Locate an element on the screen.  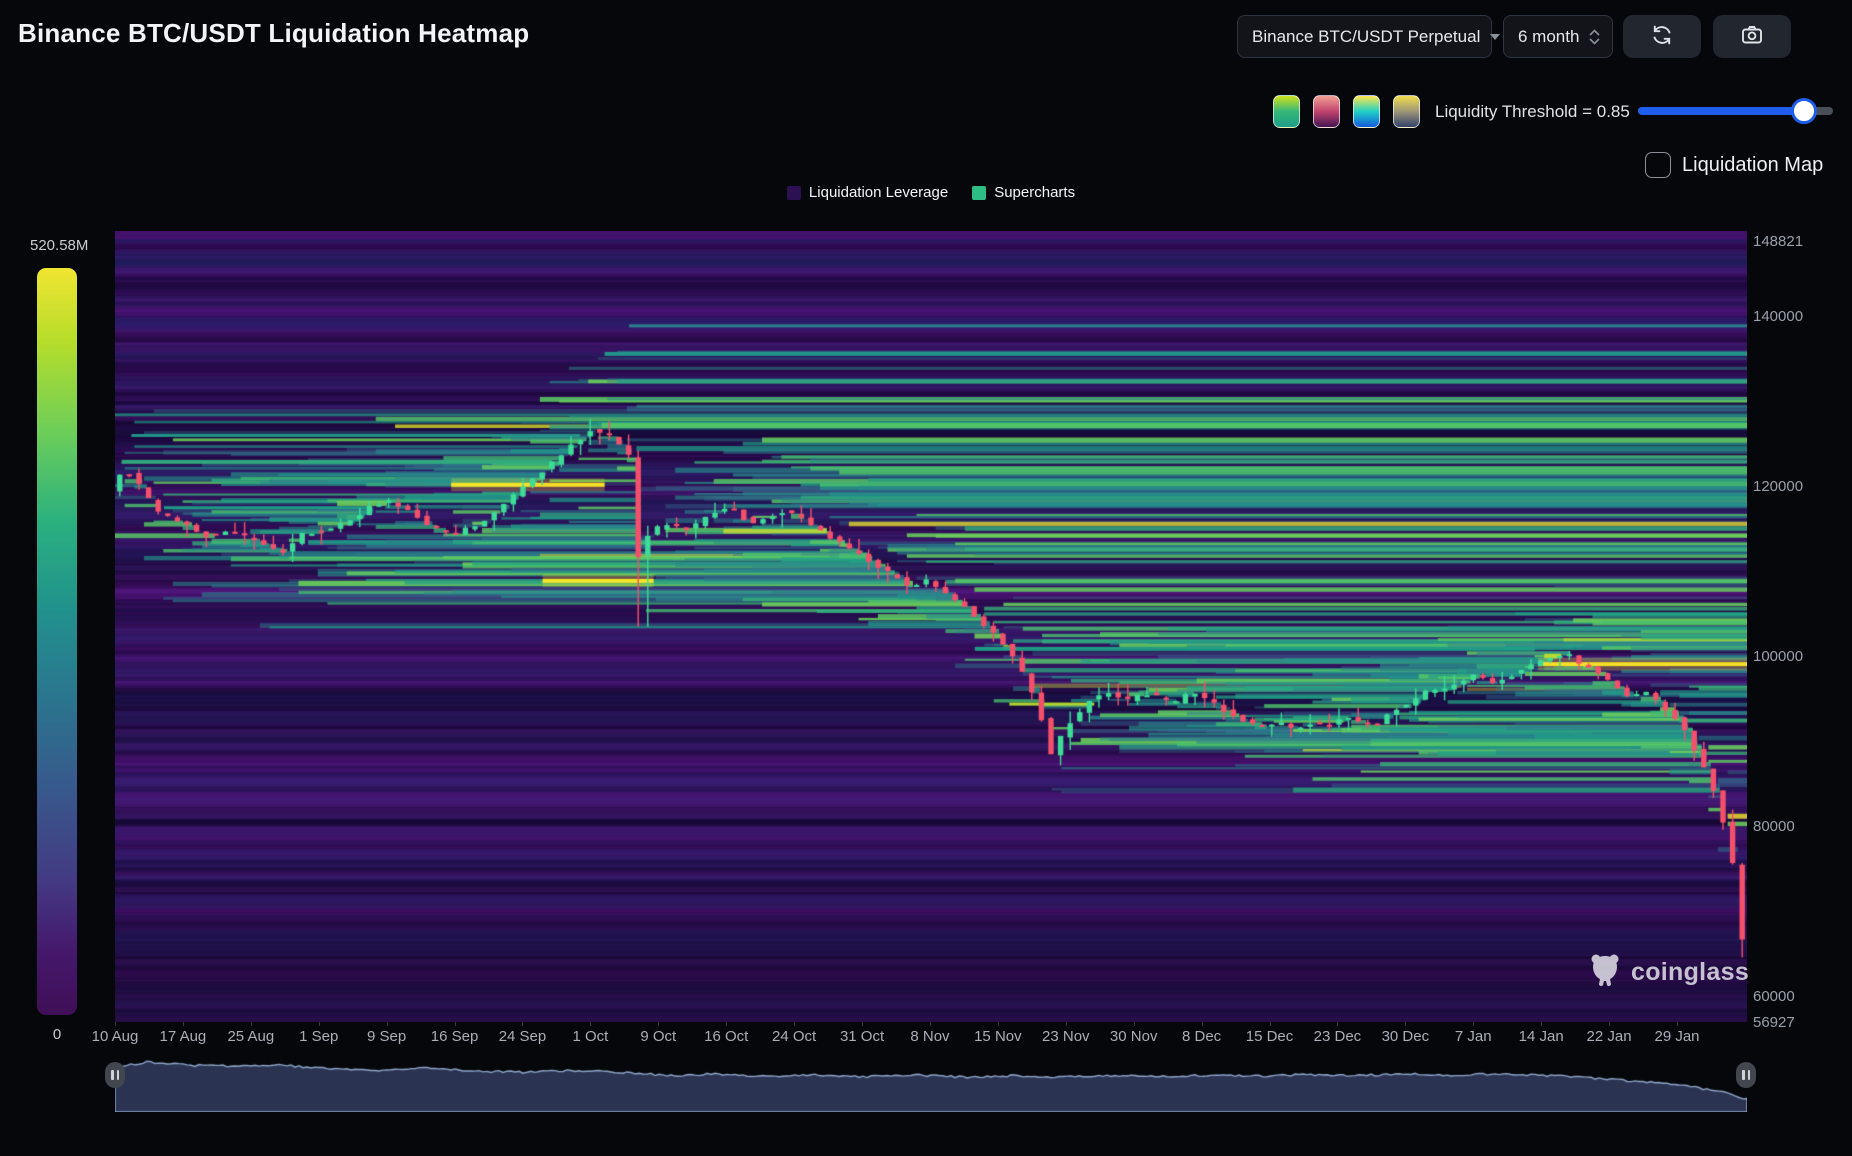
watermark-text: coinglass is located at coordinates (1690, 972).